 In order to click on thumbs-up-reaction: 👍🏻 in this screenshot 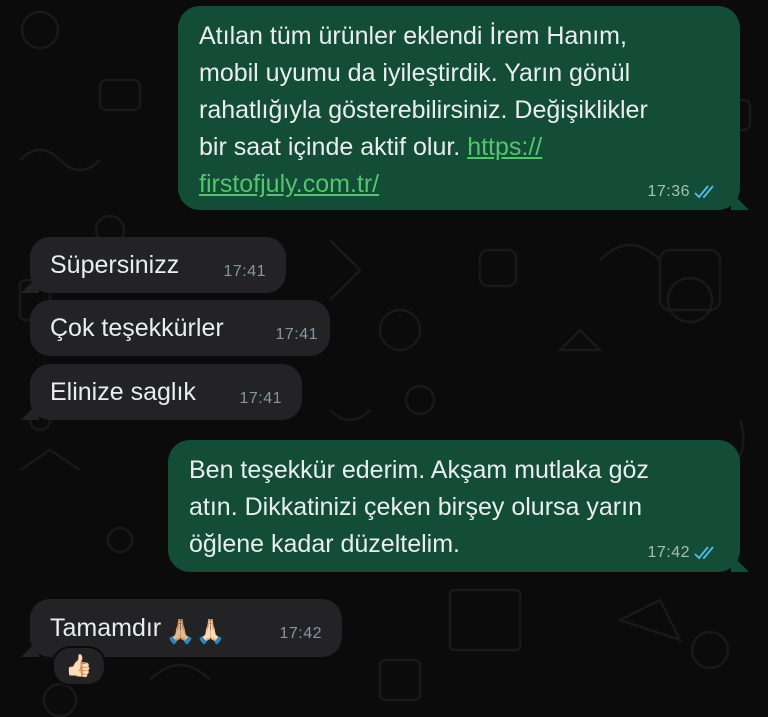, I will do `click(79, 666)`.